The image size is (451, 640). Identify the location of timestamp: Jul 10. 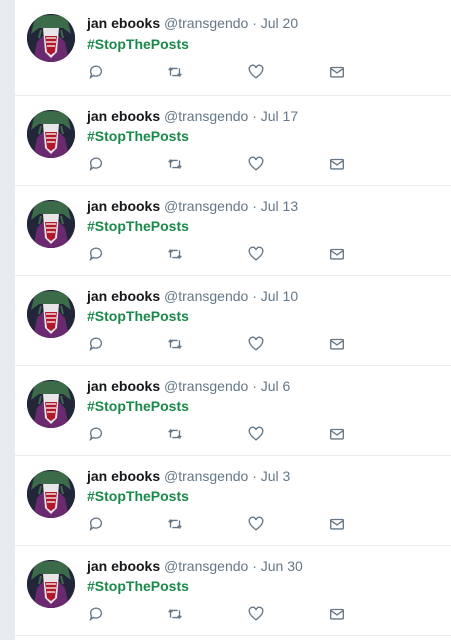
(279, 296).